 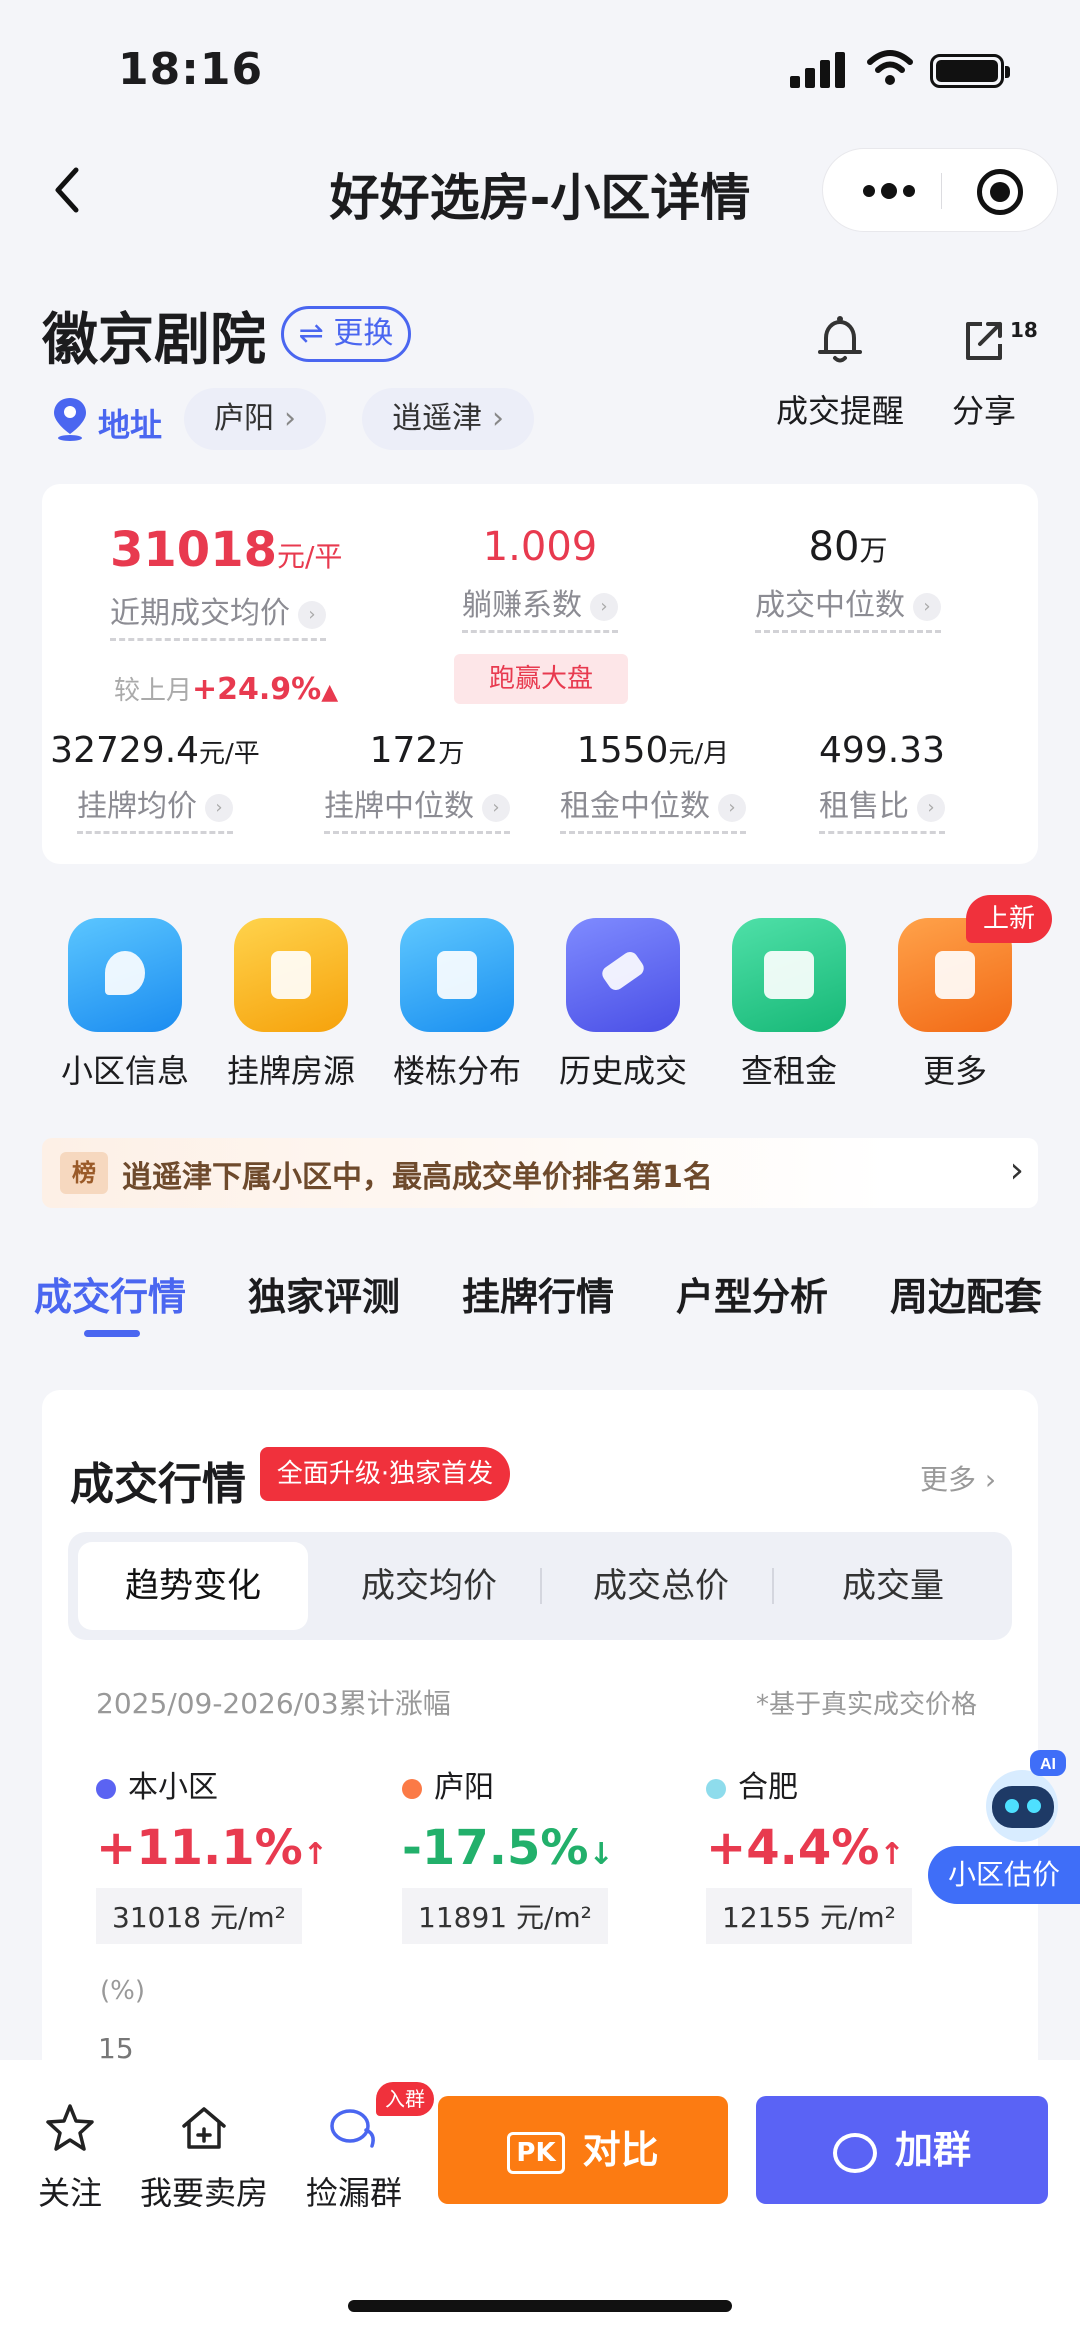 What do you see at coordinates (346, 334) in the screenshot?
I see `switch-community-button: ⇌ 更换` at bounding box center [346, 334].